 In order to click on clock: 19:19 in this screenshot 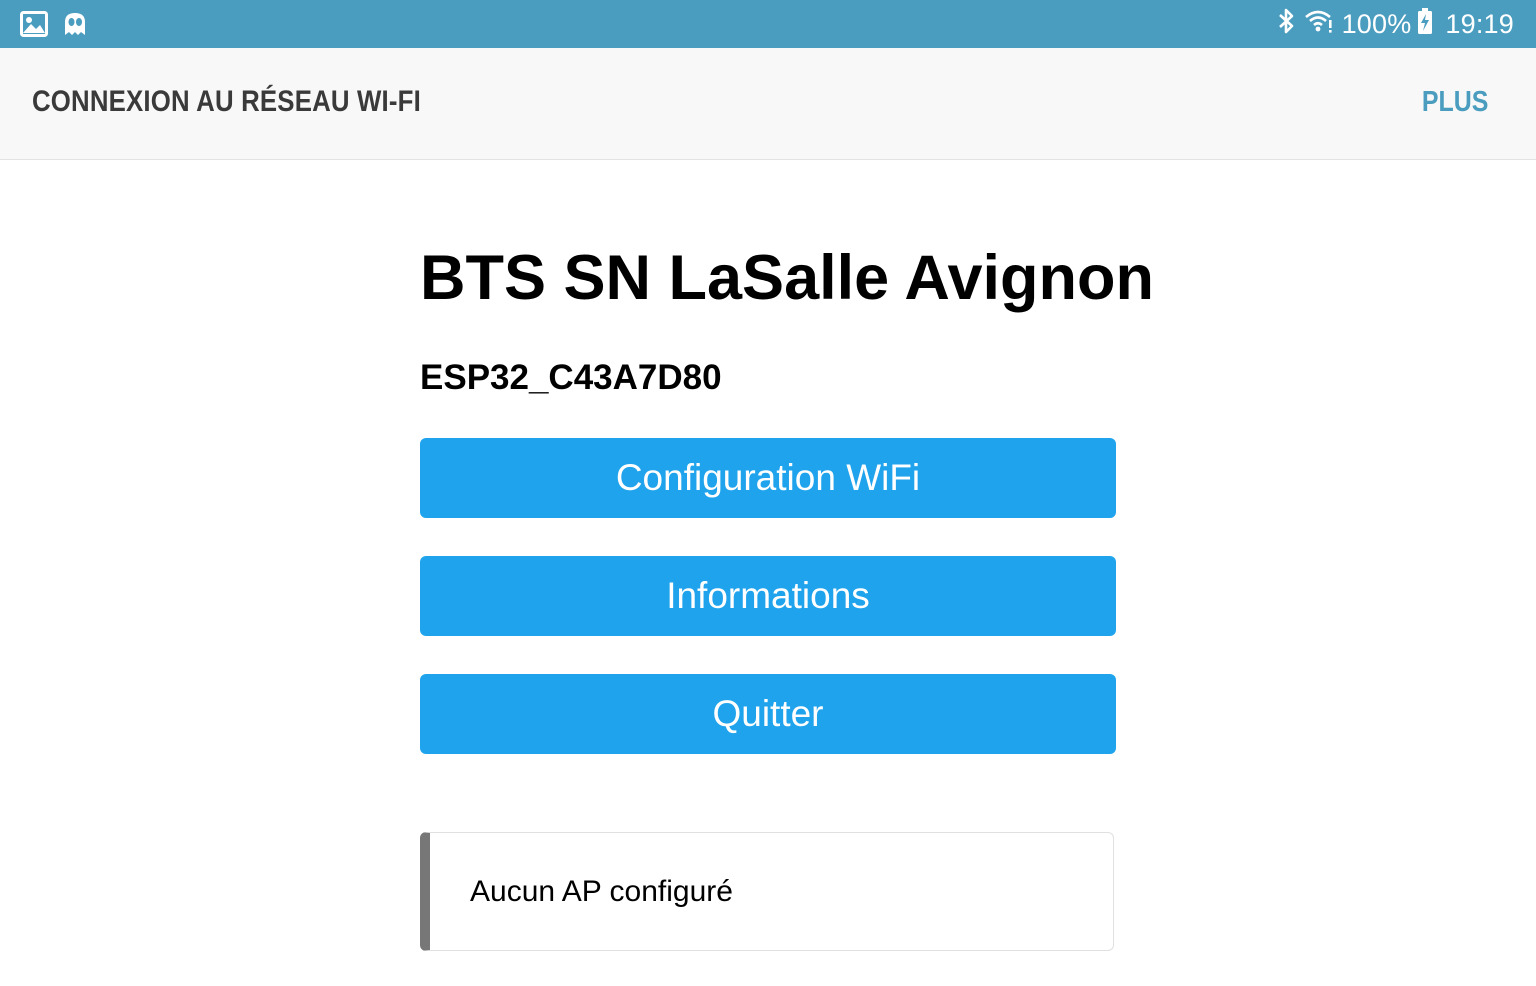, I will do `click(1479, 23)`.